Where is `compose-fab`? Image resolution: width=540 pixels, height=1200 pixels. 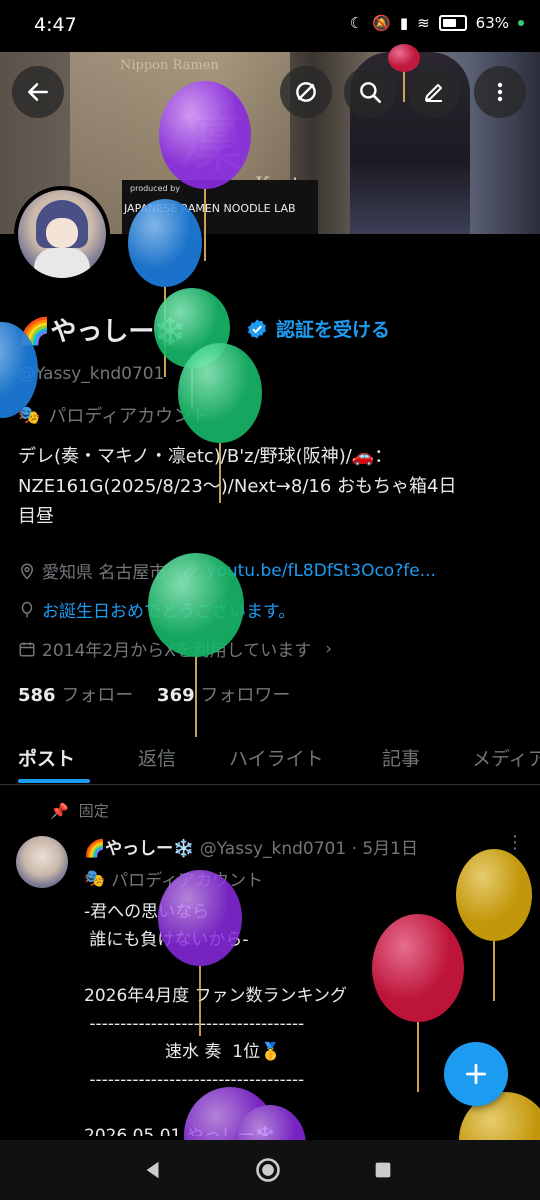 compose-fab is located at coordinates (476, 1074).